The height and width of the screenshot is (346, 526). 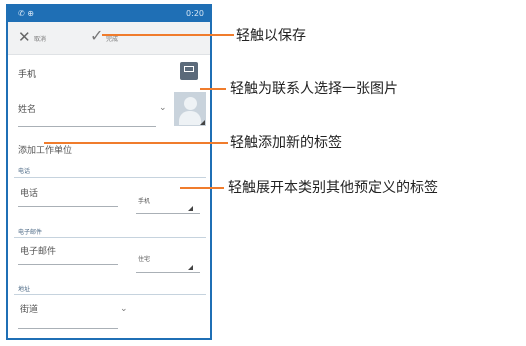 I want to click on status-bar: ✆ ⊕ 0:20, so click(x=109, y=14).